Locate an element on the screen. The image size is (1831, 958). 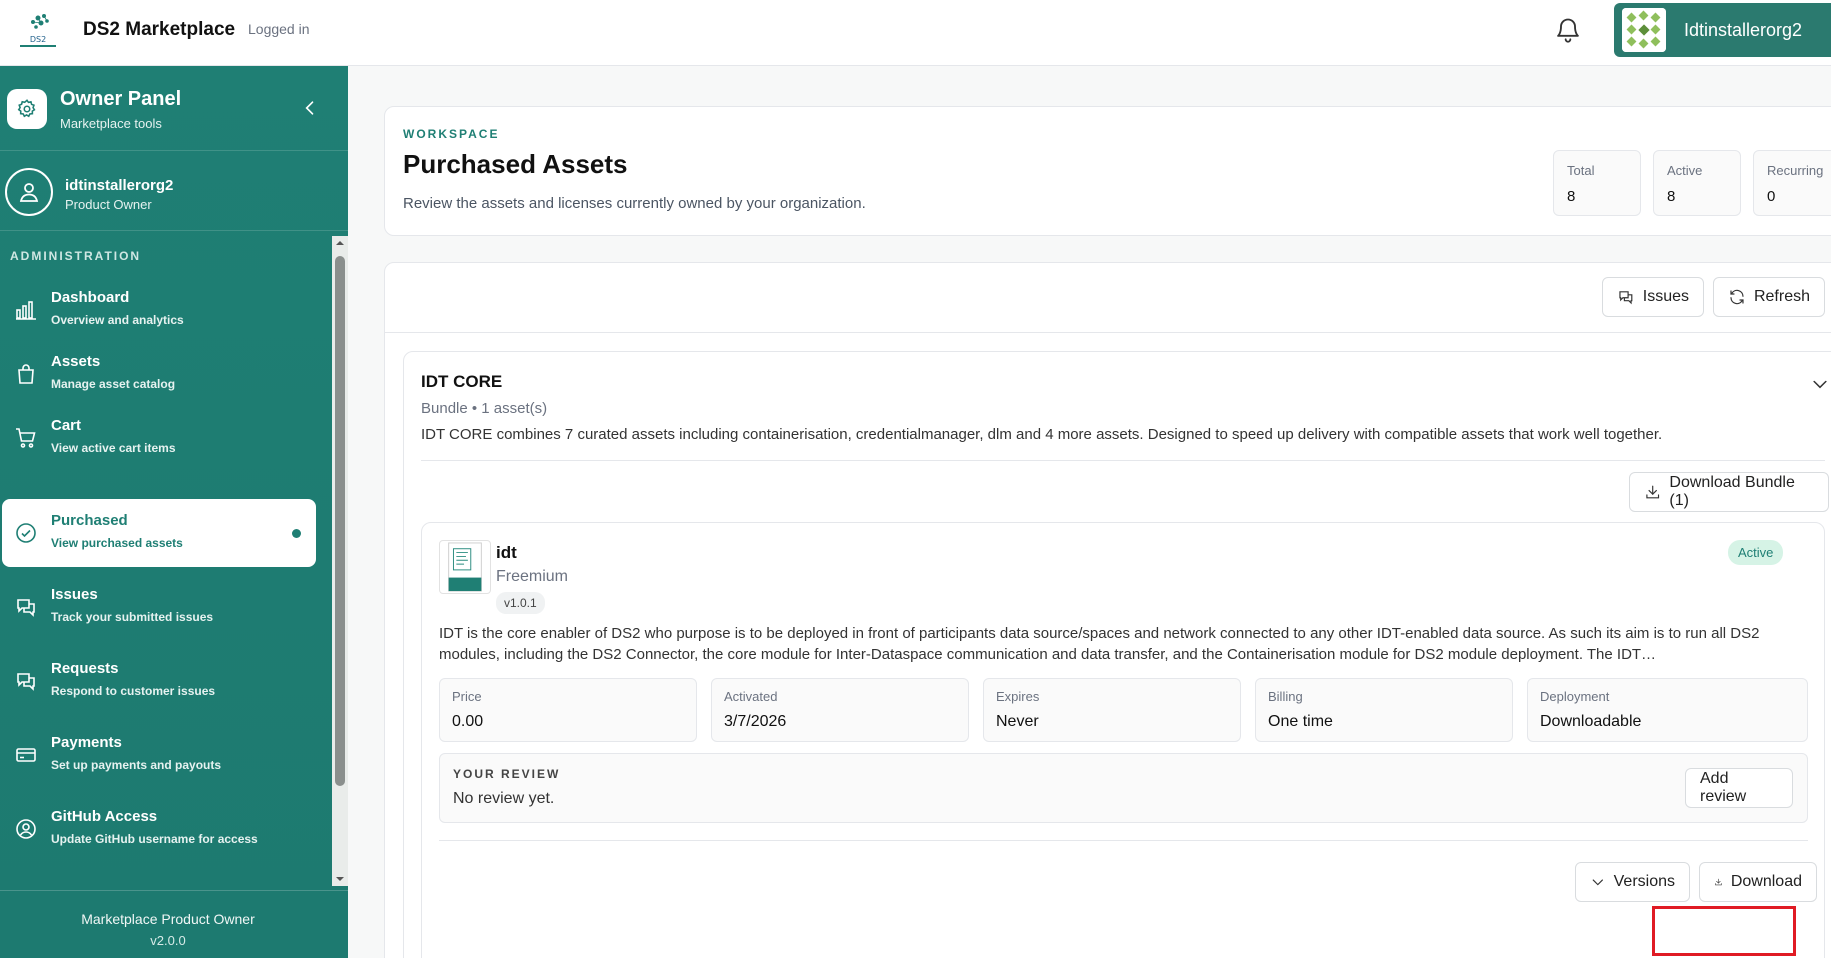
stat-label: Total is located at coordinates (1581, 170).